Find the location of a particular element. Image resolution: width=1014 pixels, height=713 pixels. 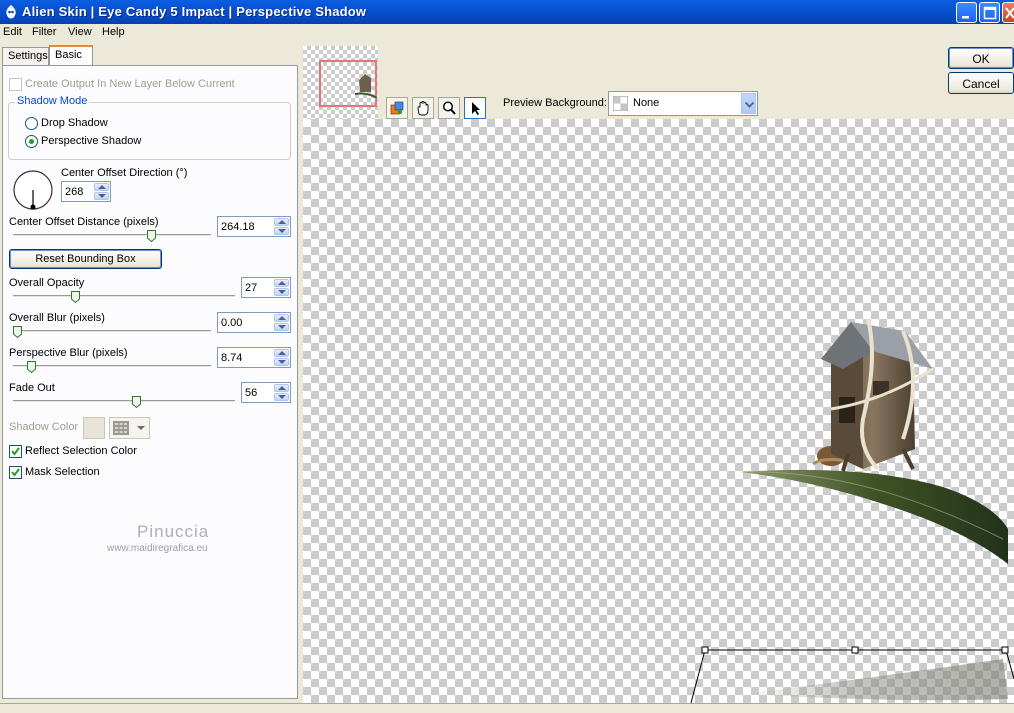

overall-blur-slider-track is located at coordinates (112, 331).